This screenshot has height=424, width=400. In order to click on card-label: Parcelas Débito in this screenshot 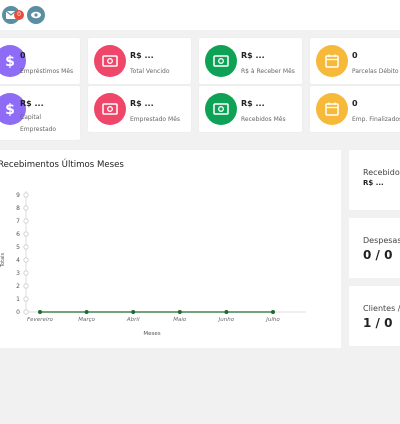, I will do `click(375, 71)`.